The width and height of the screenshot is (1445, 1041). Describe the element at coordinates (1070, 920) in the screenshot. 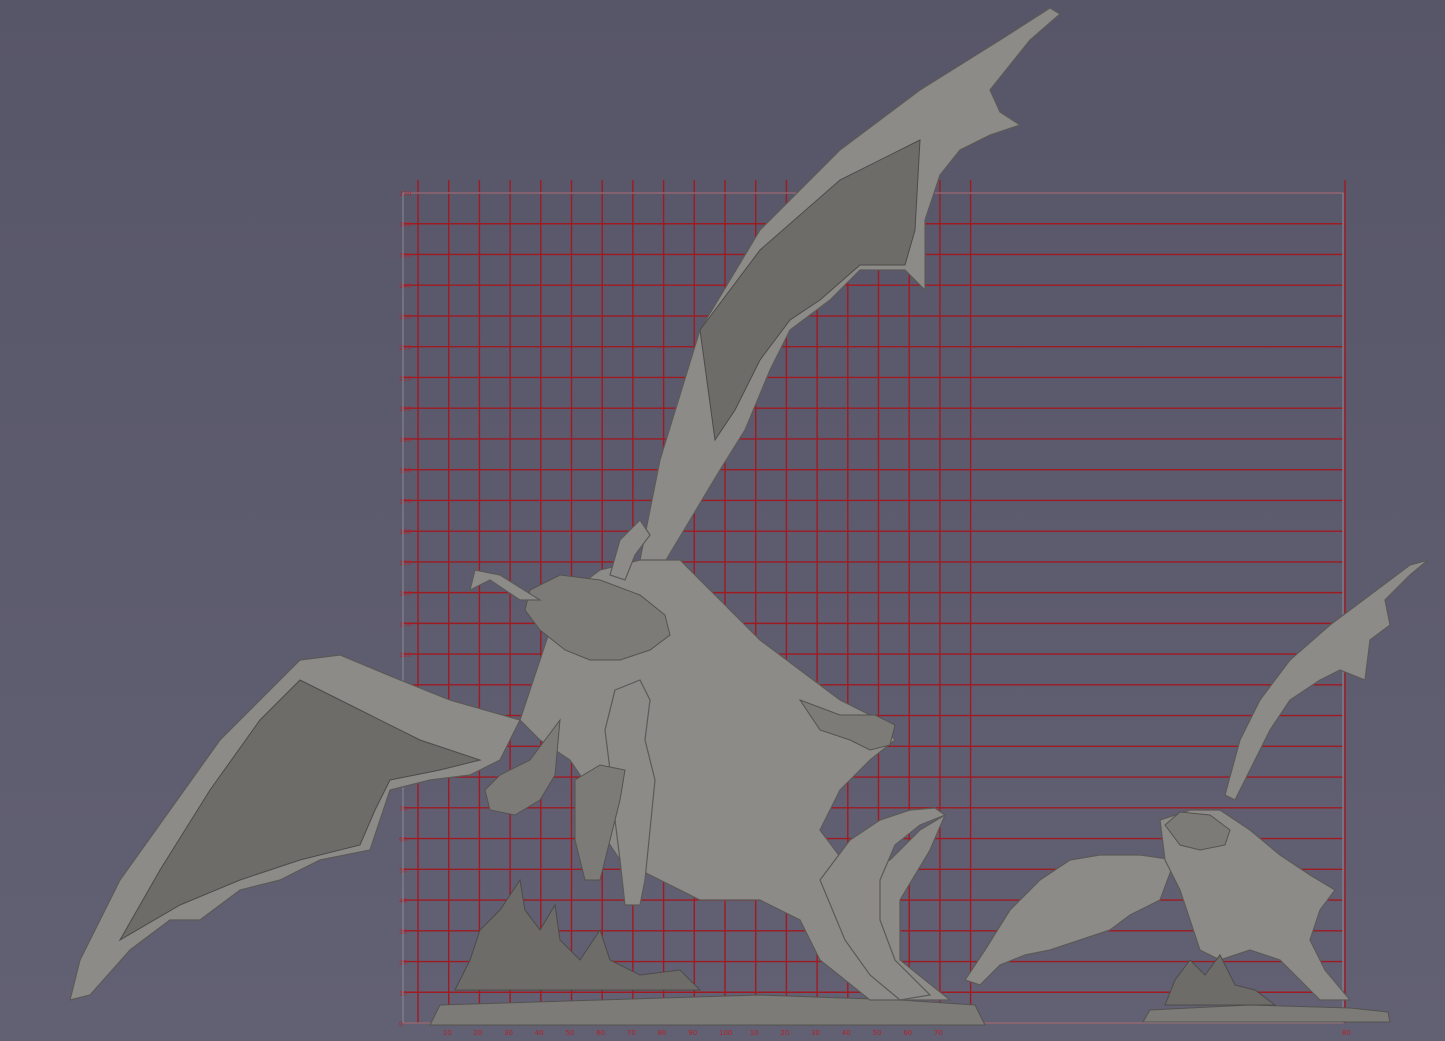

I see `preview-lower-wing` at that location.